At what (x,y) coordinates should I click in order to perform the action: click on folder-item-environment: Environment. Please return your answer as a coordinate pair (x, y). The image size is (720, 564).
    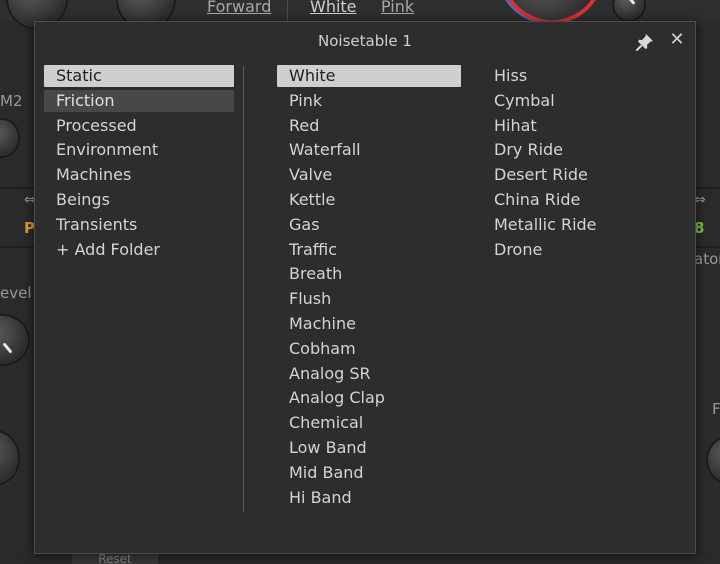
    Looking at the image, I should click on (139, 150).